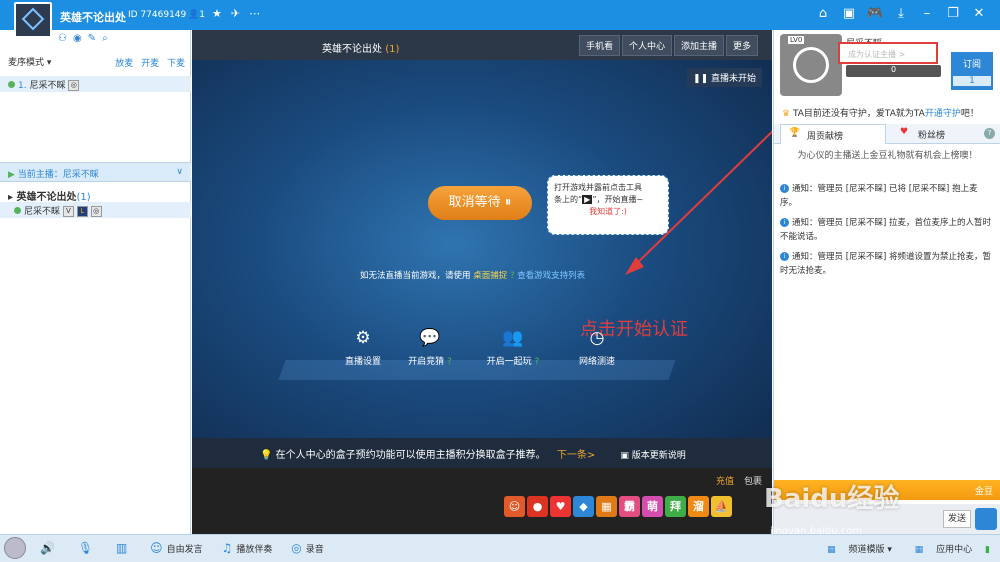 This screenshot has width=1000, height=562. Describe the element at coordinates (176, 548) in the screenshot. I see `free-speech-button: ☺ 自由发言` at that location.